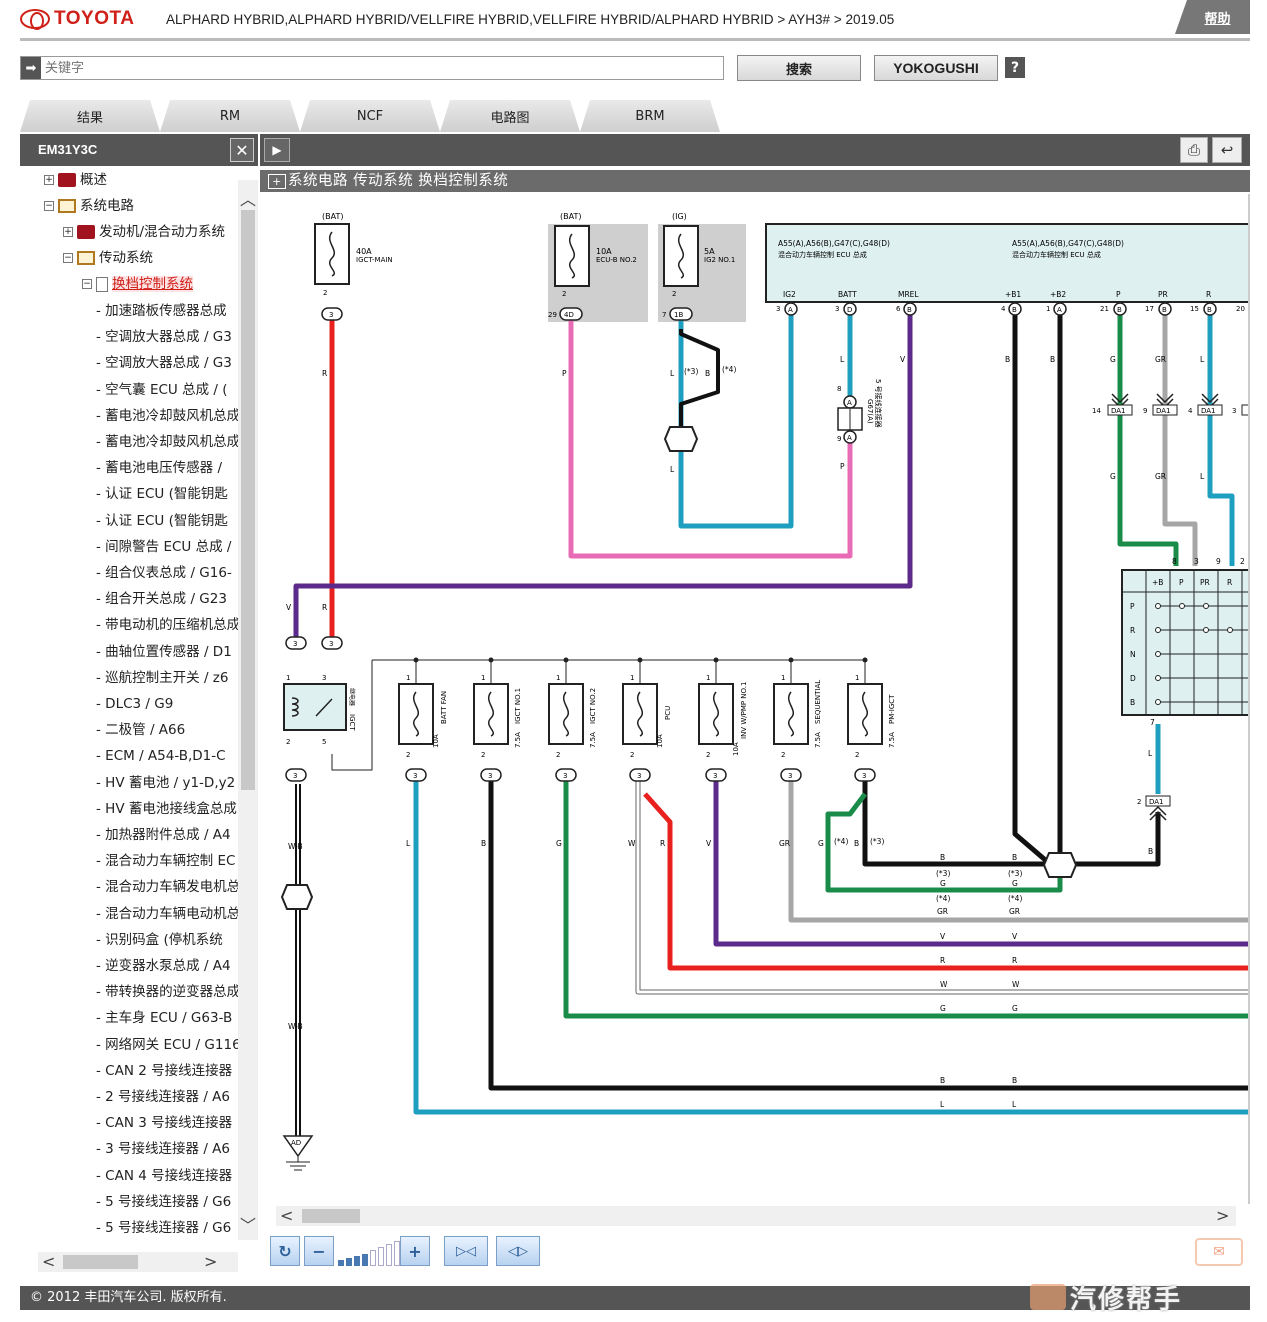 Image resolution: width=1267 pixels, height=1322 pixels. Describe the element at coordinates (167, 887) in the screenshot. I see `tree-leaf-item: - 混合动力车辆发电机总` at that location.